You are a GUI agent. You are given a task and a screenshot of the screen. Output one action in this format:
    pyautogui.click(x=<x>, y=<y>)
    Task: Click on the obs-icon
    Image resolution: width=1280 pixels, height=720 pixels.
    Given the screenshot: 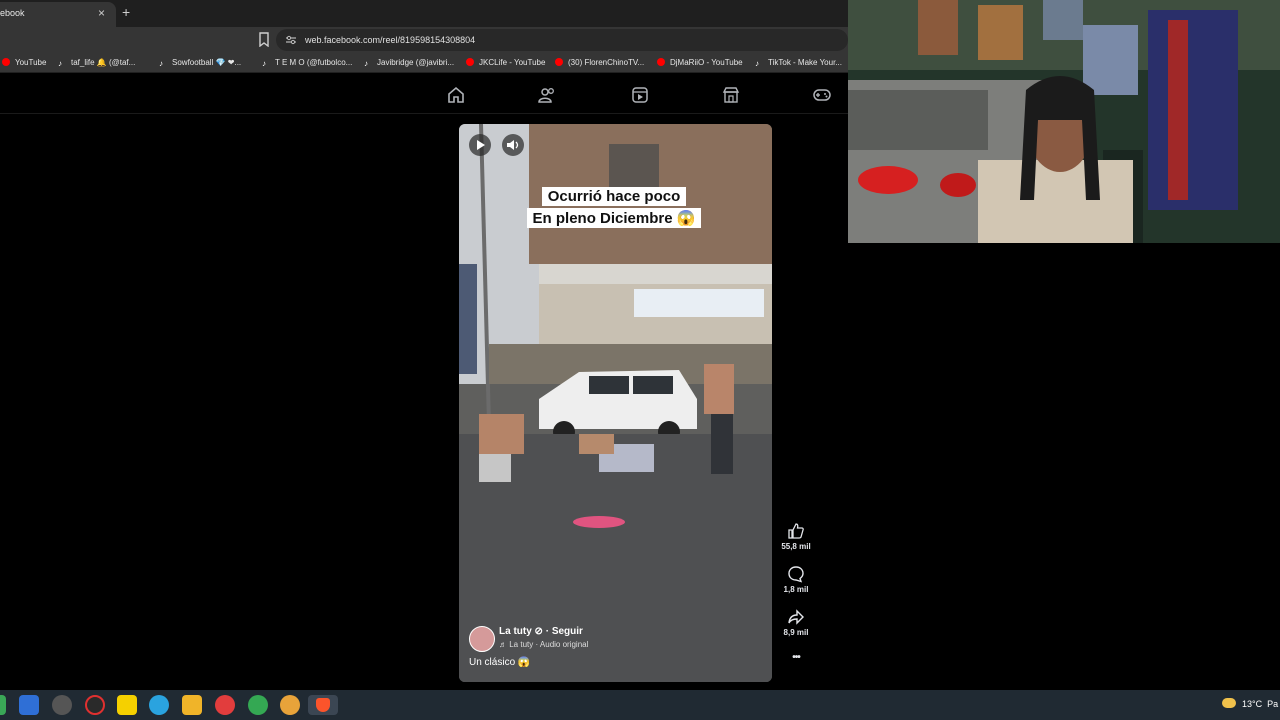 What is the action you would take?
    pyautogui.click(x=95, y=705)
    